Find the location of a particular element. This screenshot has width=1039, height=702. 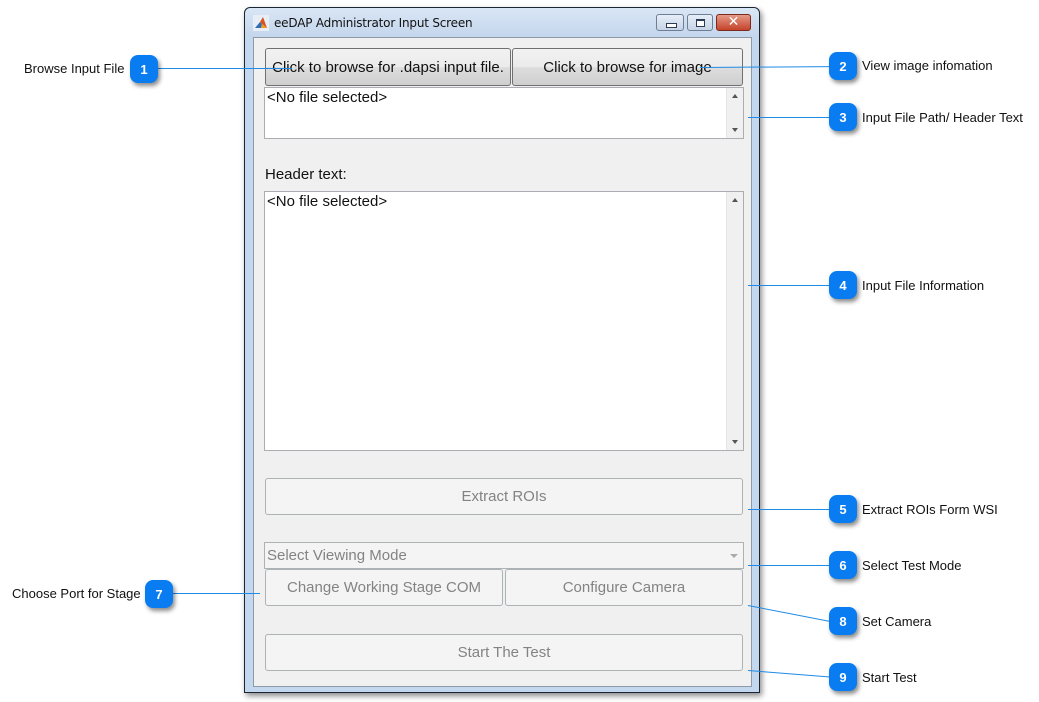

close-button: ✕ is located at coordinates (733, 22).